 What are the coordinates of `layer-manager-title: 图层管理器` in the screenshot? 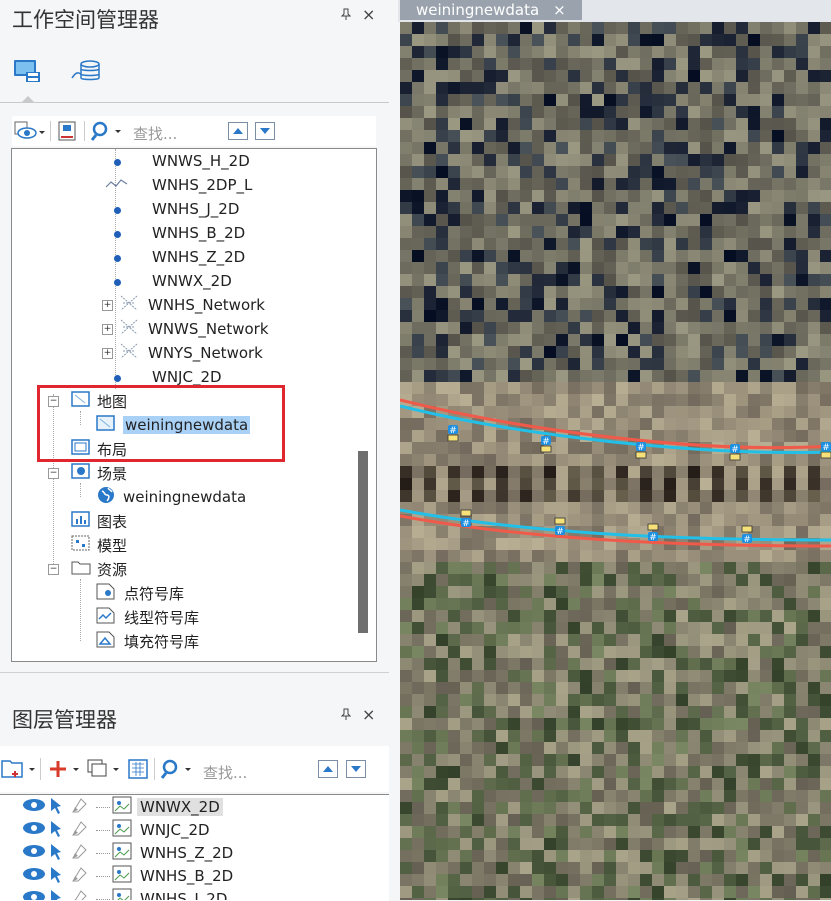 It's located at (64, 720).